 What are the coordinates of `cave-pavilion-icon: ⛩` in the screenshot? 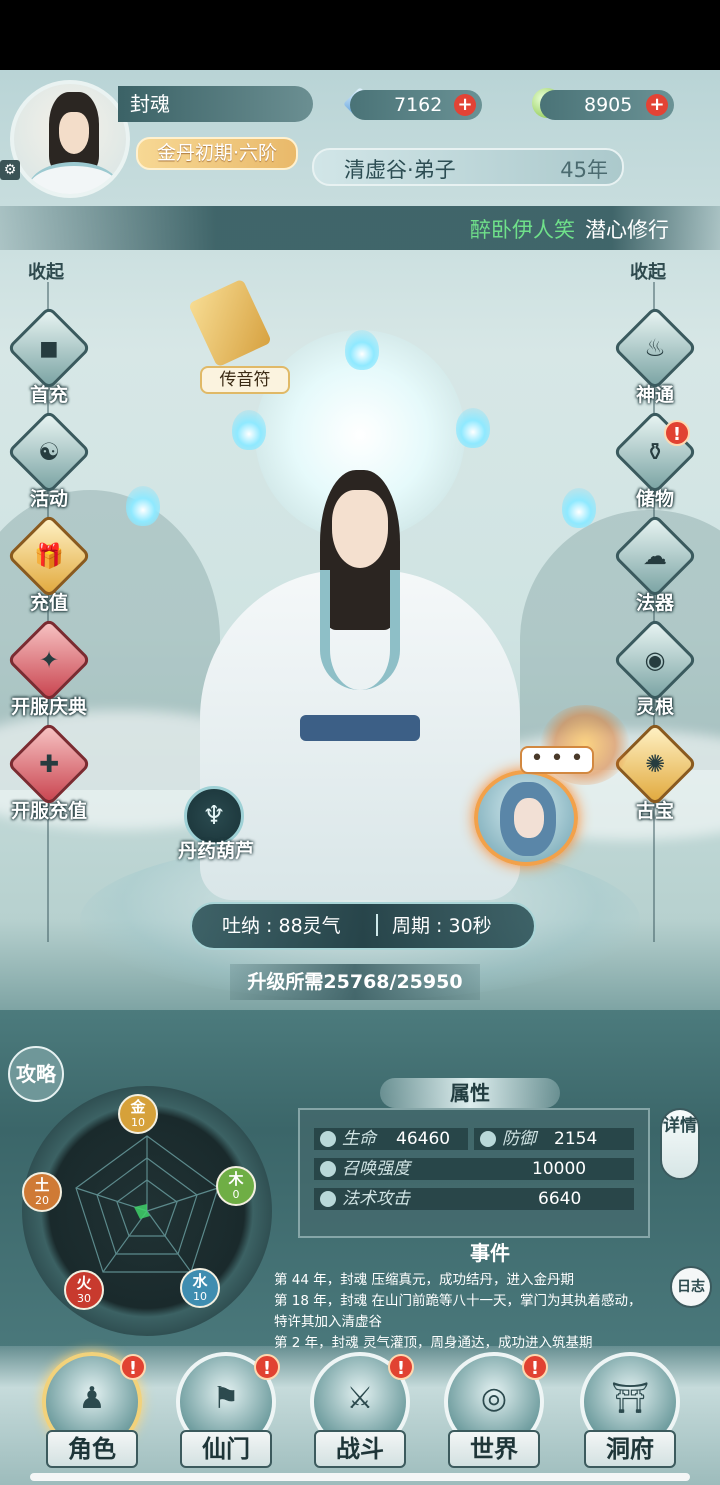 It's located at (630, 1398).